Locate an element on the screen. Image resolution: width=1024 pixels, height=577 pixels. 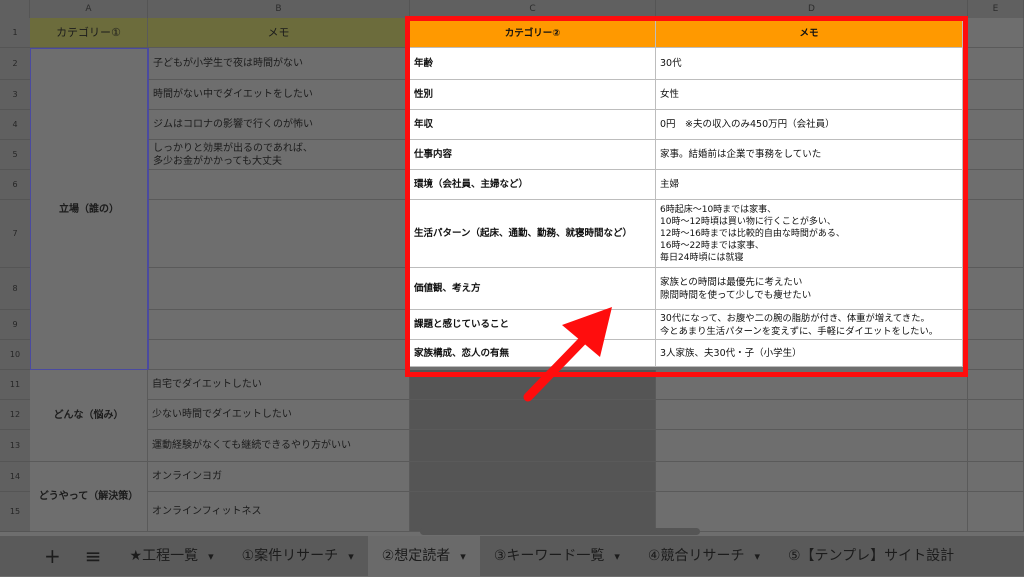
persona-value-cell: 家族との時間は最優先に考えたい 隙間時間を使って少しでも痩せたい is located at coordinates (809, 289).